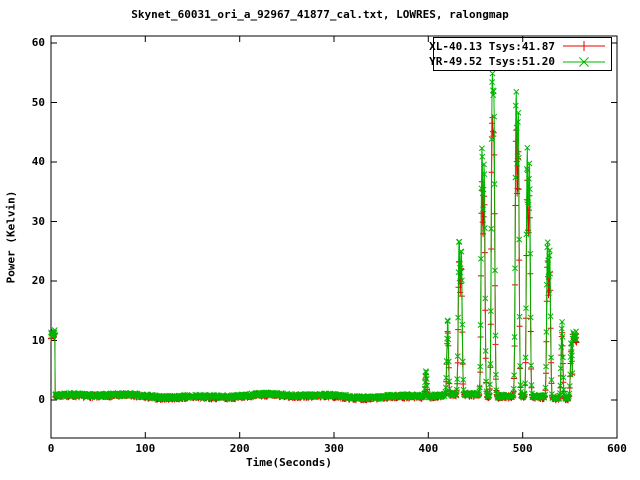 Image resolution: width=640 pixels, height=480 pixels. Describe the element at coordinates (492, 46) in the screenshot. I see `legend-label-xl: XL-40.13 Tsys:41.87` at that location.